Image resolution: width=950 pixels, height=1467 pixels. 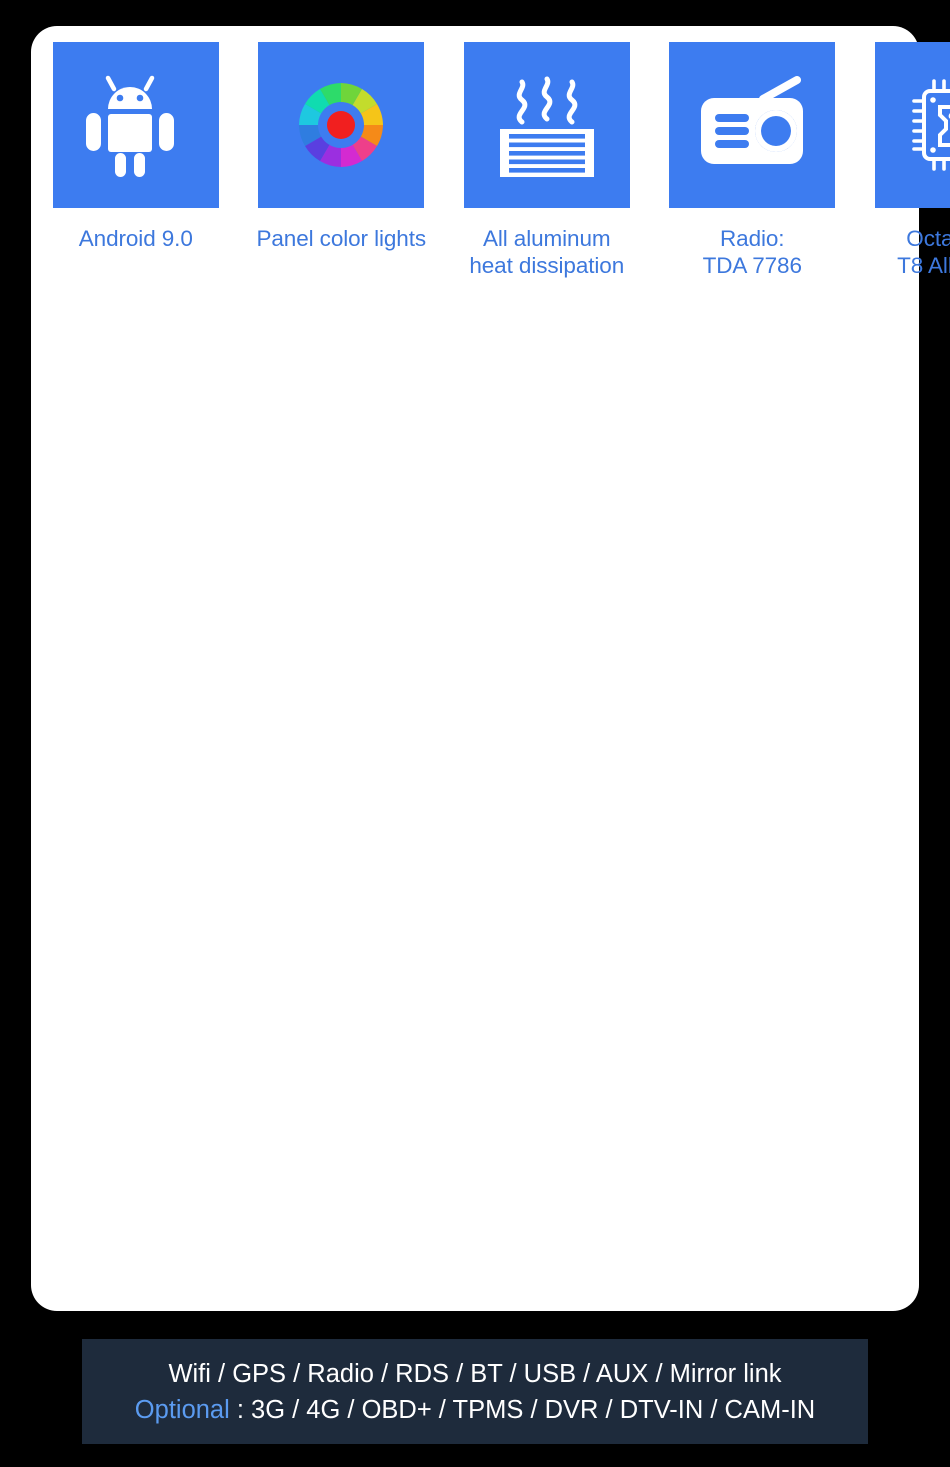 What do you see at coordinates (341, 238) in the screenshot?
I see `feature-label: Panel color lights` at bounding box center [341, 238].